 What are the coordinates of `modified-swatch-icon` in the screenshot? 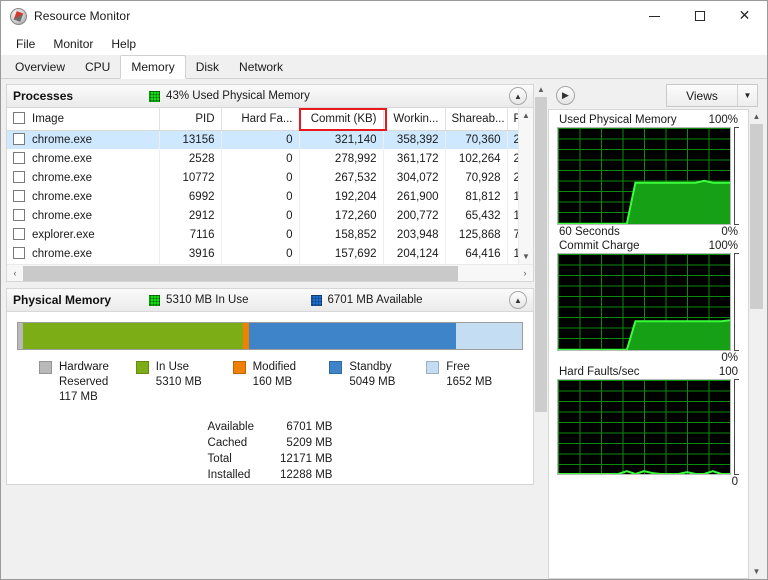 It's located at (239, 367).